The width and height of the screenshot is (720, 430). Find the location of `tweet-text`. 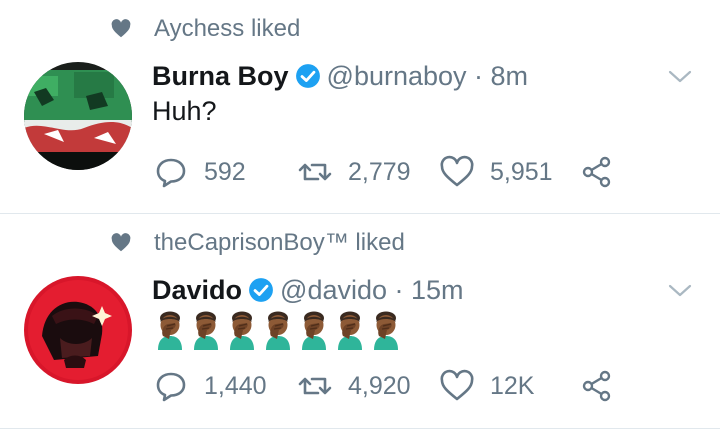

tweet-text is located at coordinates (278, 330).